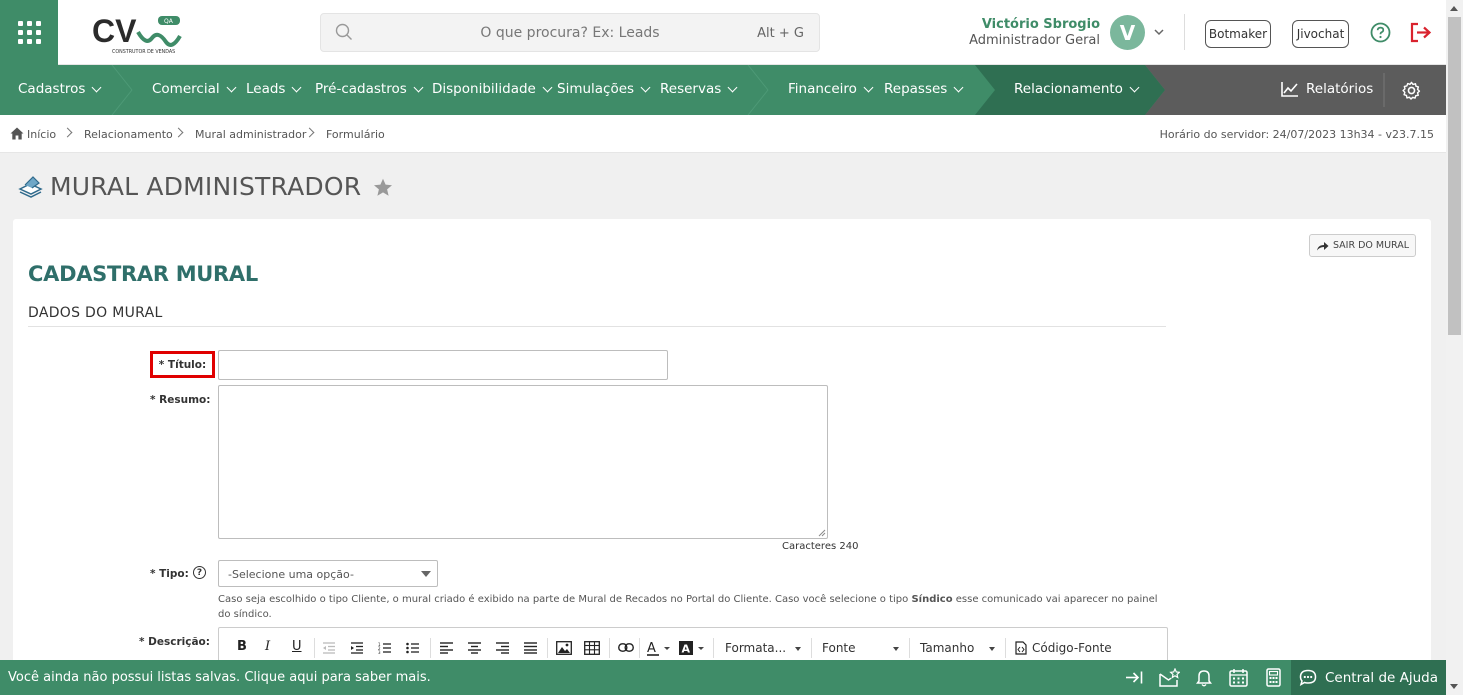 This screenshot has width=1463, height=695. Describe the element at coordinates (1421, 32) in the screenshot. I see `logout-icon` at that location.